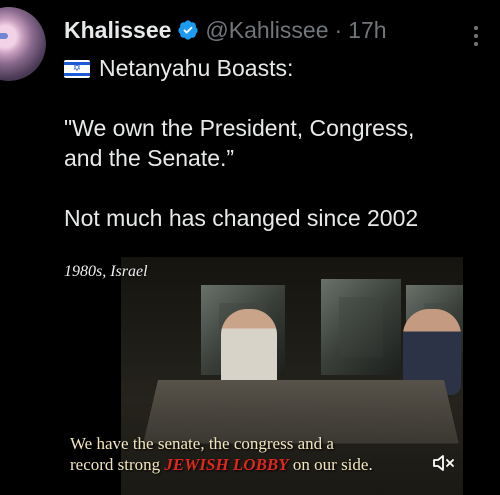  I want to click on avatar-detail, so click(4, 36).